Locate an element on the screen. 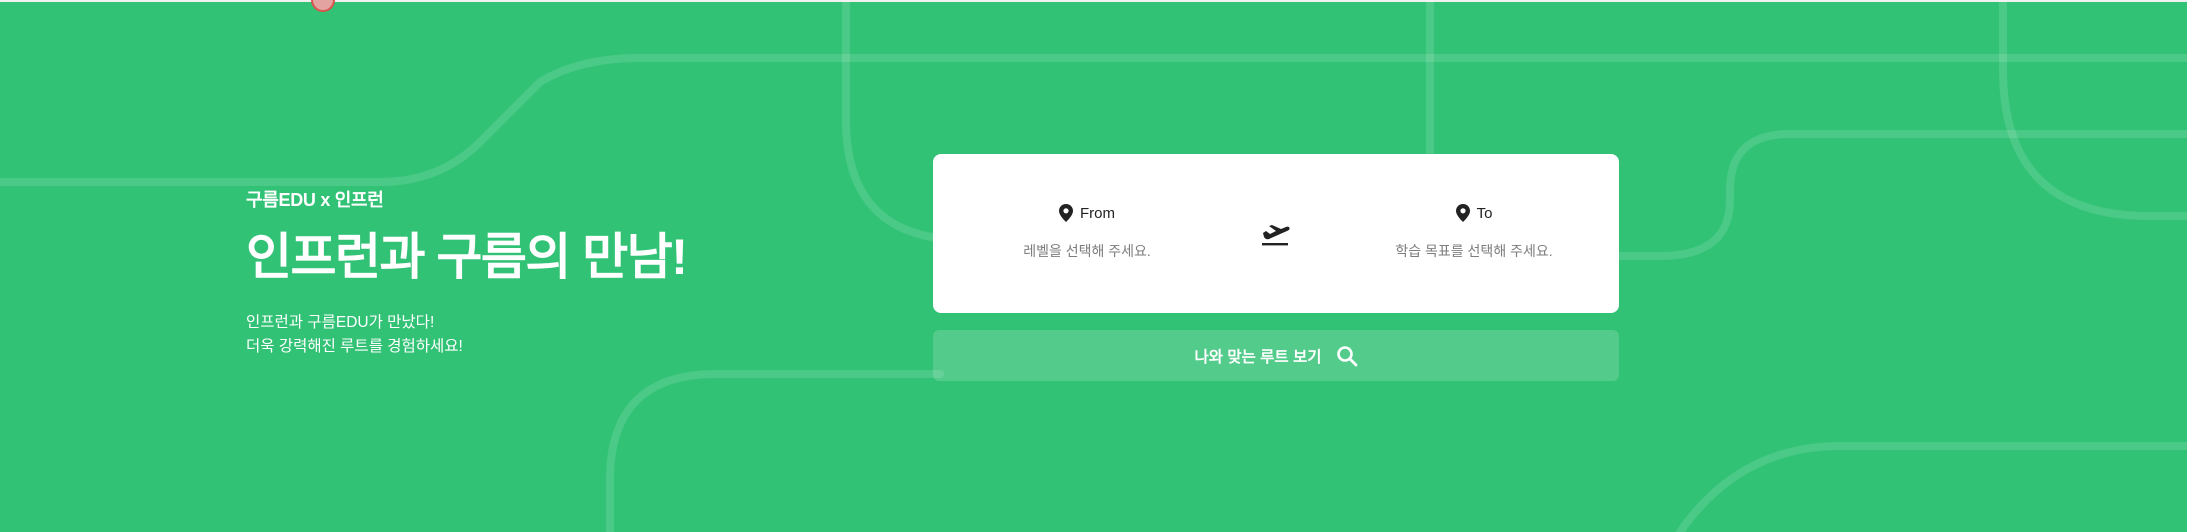  from-selector: From 레벨을 선택해 주세요. is located at coordinates (1087, 232).